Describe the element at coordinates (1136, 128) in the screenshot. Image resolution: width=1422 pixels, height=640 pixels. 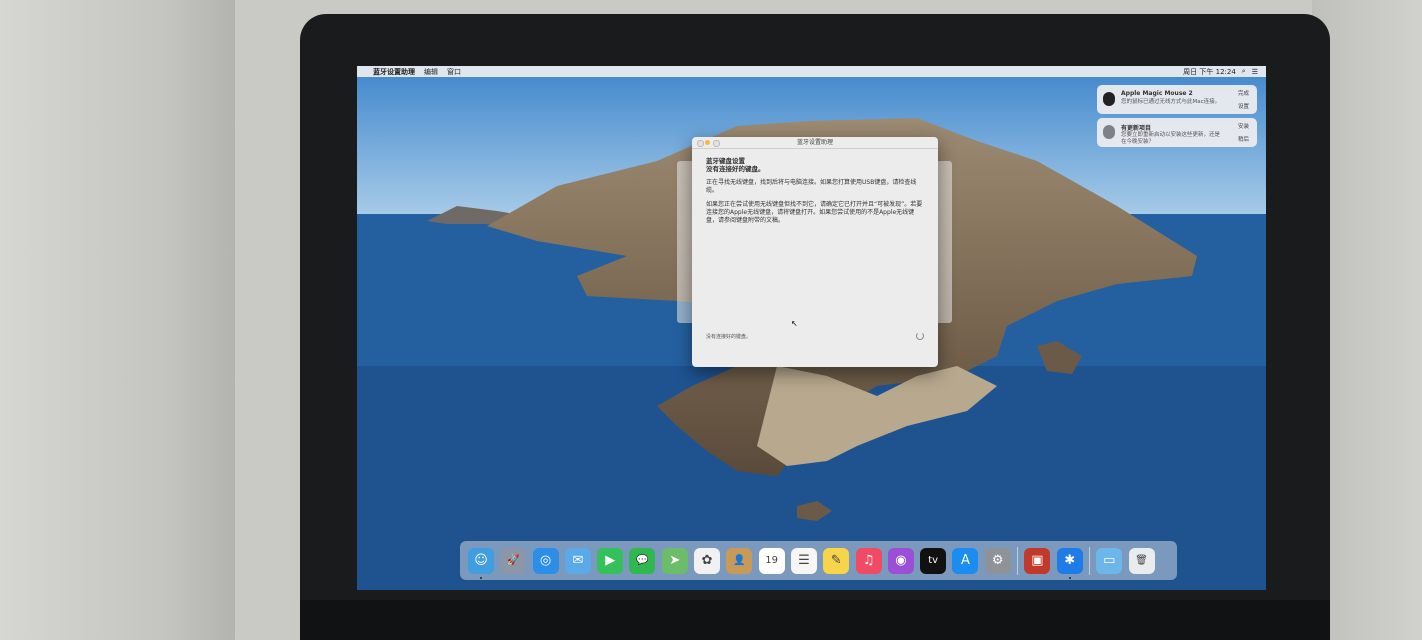
I see `notification-title: 有更新项目` at that location.